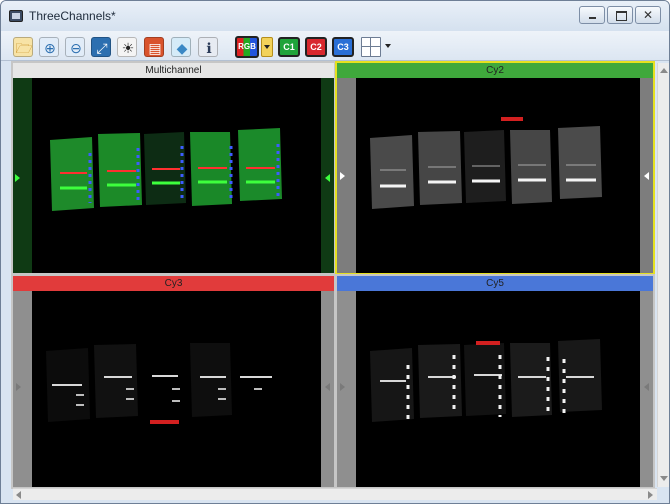 The width and height of the screenshot is (670, 504). I want to click on fit-to-window-icon: ⤢, so click(101, 47).